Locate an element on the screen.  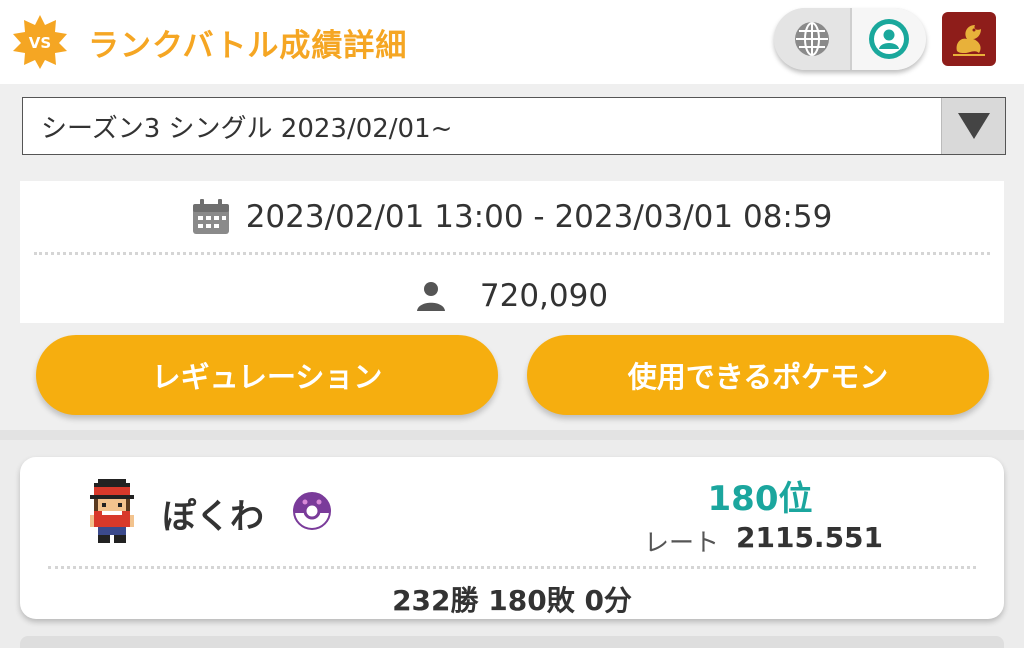
player-count-text: 720,090 is located at coordinates (544, 296).